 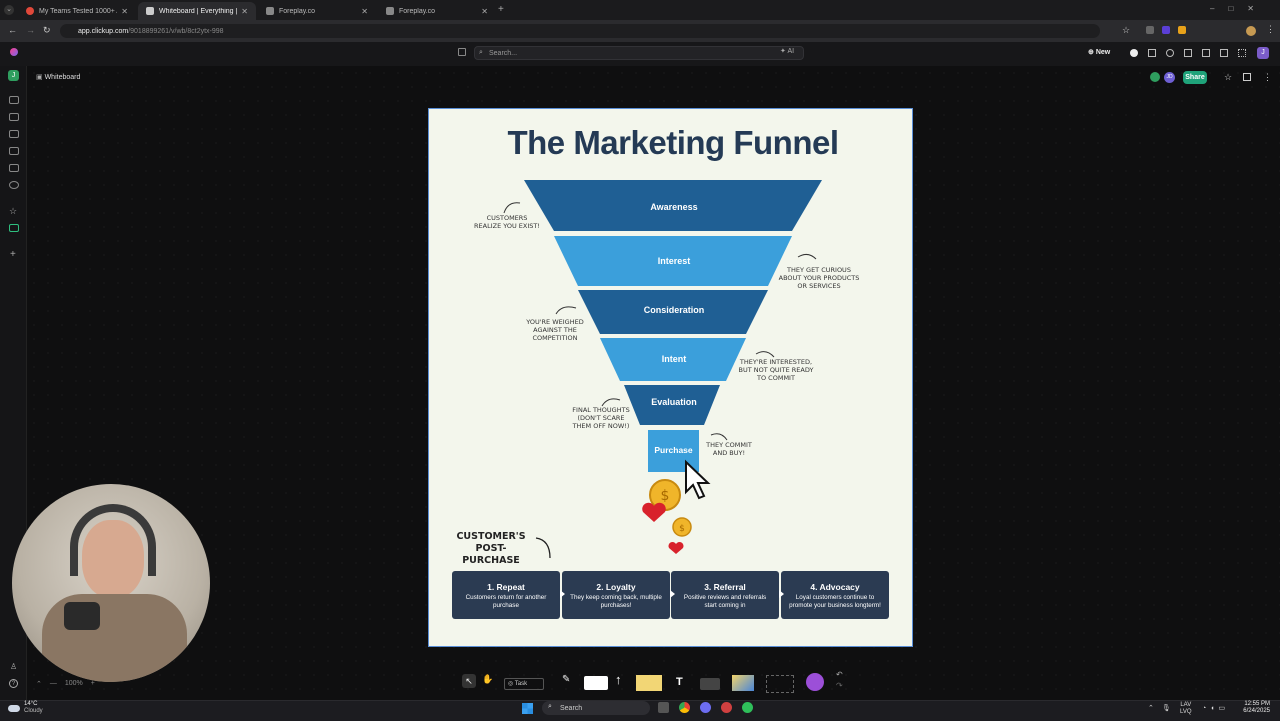 I want to click on workspace-avatar: J, so click(x=13, y=75).